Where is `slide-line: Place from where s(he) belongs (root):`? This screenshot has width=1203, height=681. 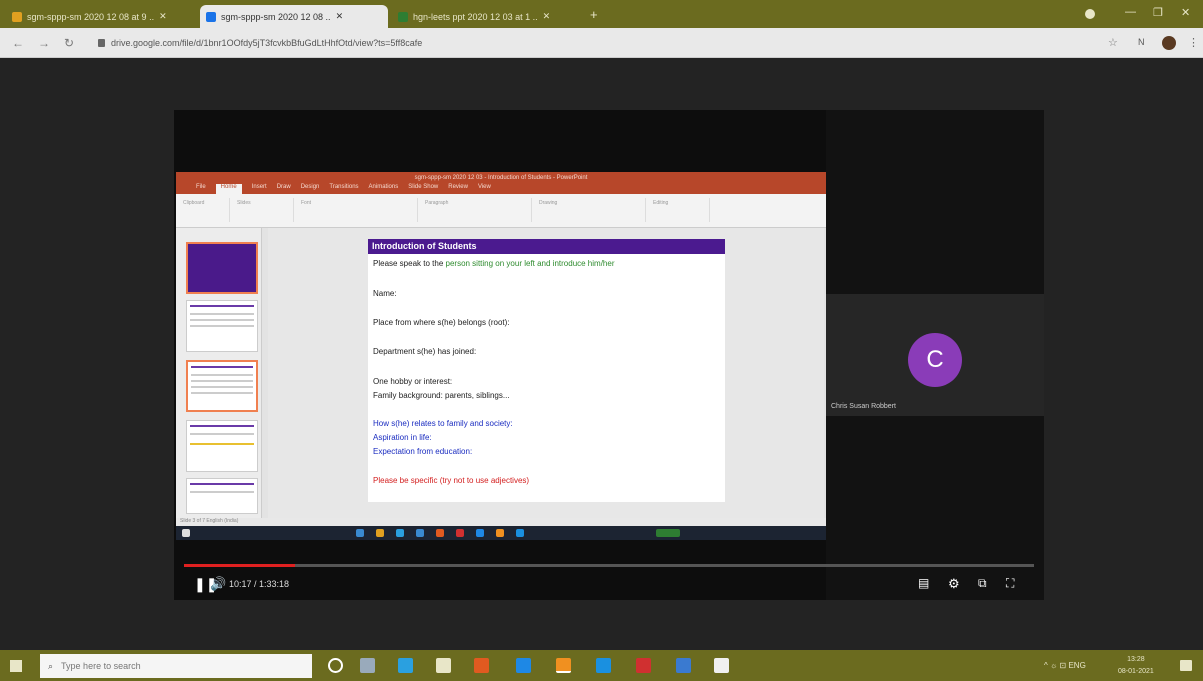 slide-line: Place from where s(he) belongs (root): is located at coordinates (441, 322).